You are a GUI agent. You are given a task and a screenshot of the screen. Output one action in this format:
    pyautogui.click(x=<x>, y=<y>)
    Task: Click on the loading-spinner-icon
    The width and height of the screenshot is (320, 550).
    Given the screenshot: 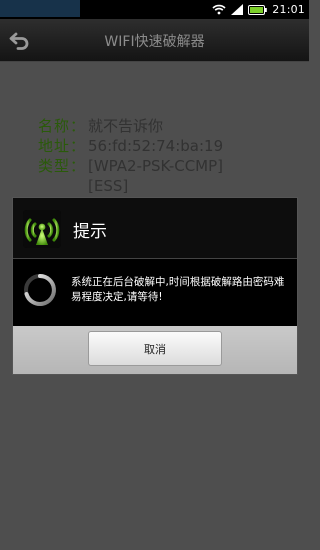 What is the action you would take?
    pyautogui.click(x=40, y=290)
    